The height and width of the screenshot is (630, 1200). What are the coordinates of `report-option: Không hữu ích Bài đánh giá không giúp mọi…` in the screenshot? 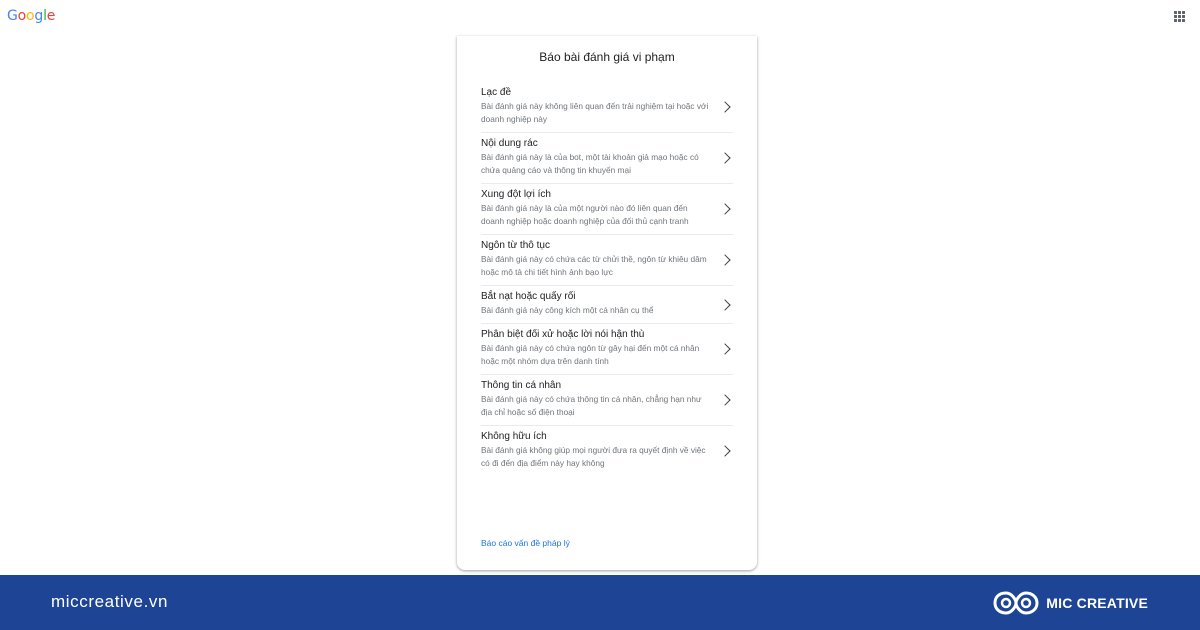 It's located at (607, 451).